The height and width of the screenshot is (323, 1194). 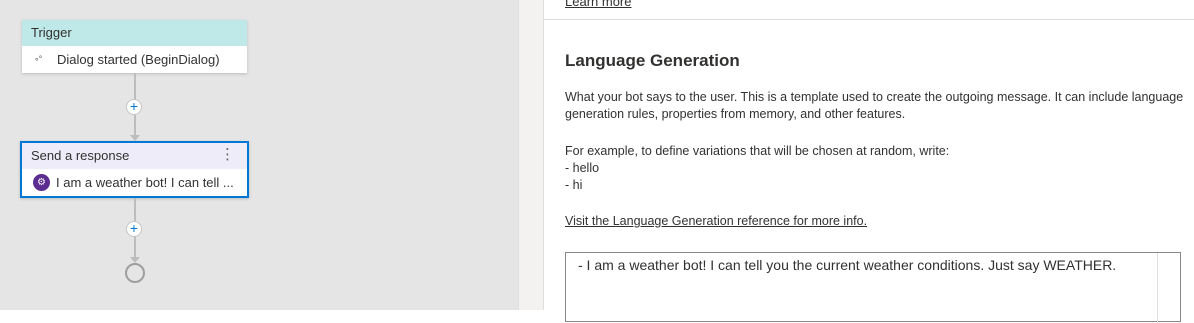 What do you see at coordinates (582, 168) in the screenshot?
I see `example-line: - hello` at bounding box center [582, 168].